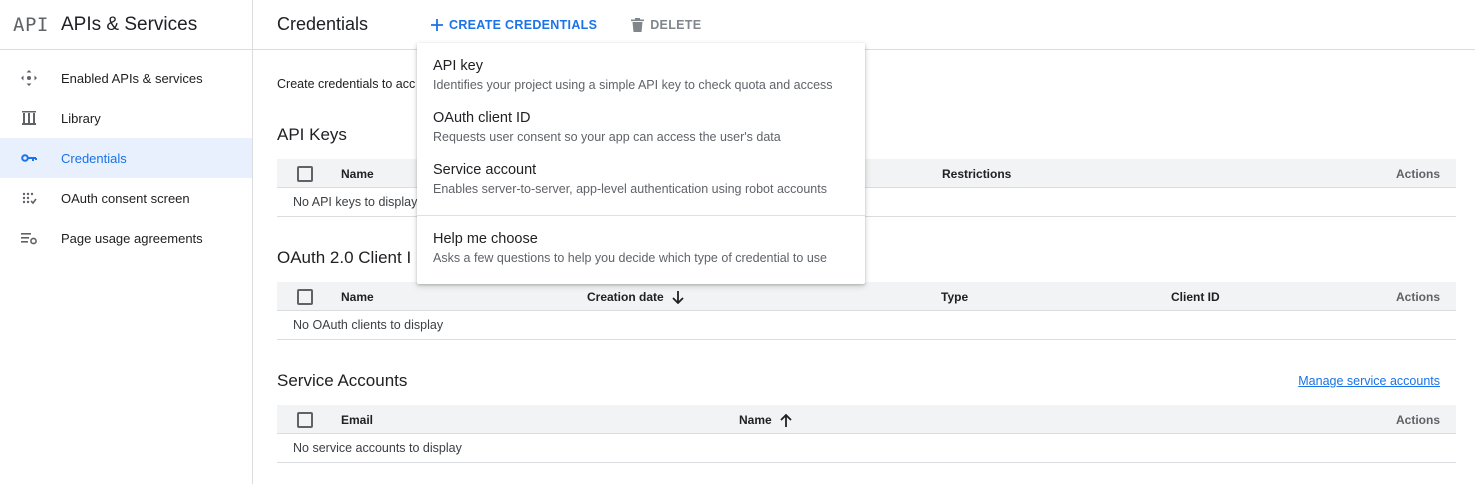 The width and height of the screenshot is (1475, 484). What do you see at coordinates (94, 158) in the screenshot?
I see `sidebar-item-label: Credentials` at bounding box center [94, 158].